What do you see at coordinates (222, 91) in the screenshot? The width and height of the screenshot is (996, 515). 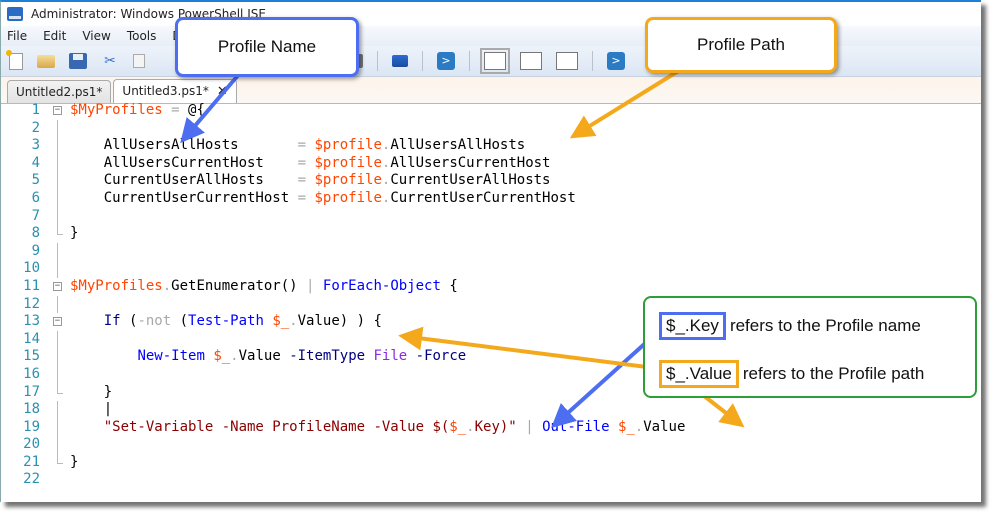 I see `close-tab-icon: ✕` at bounding box center [222, 91].